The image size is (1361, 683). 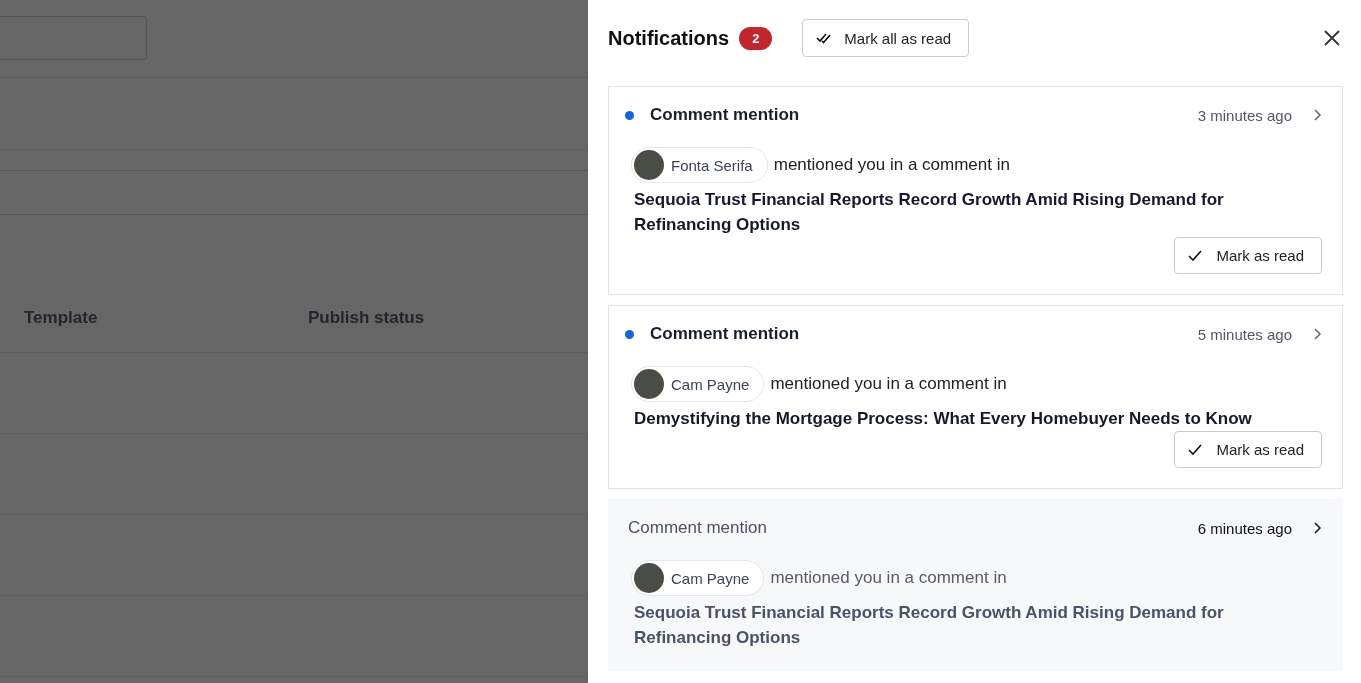 I want to click on author-chip: Fonta Serifa, so click(x=699, y=165).